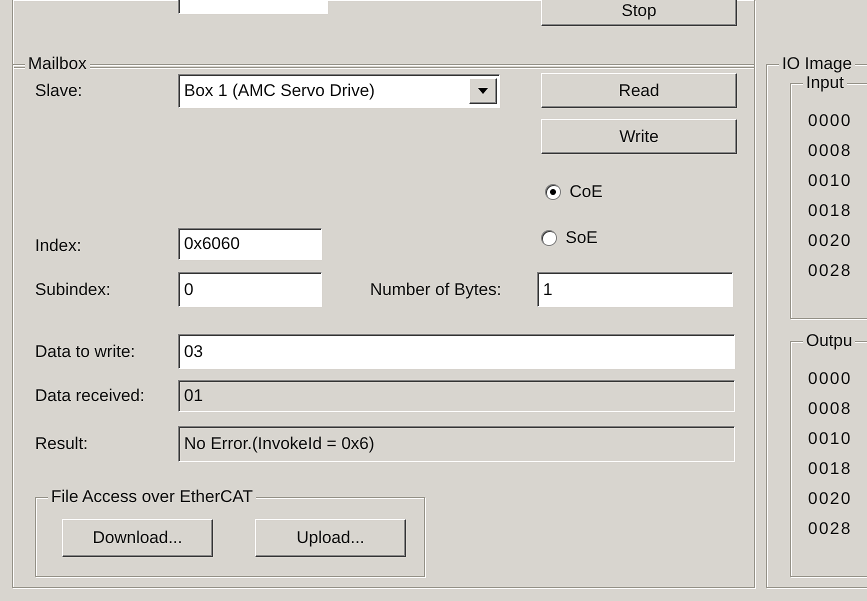 The image size is (867, 601). I want to click on data-field: 03, so click(456, 351).